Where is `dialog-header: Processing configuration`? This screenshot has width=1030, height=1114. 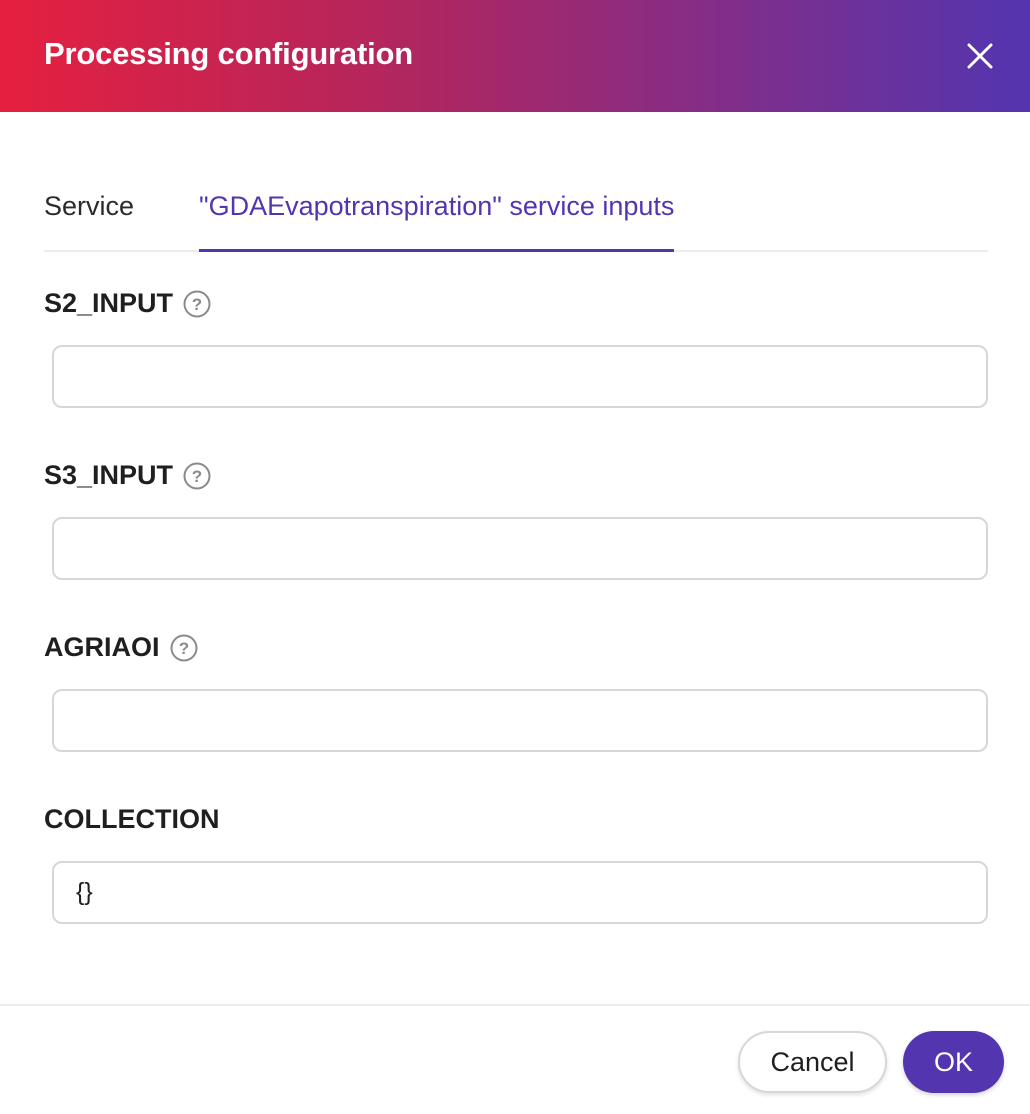 dialog-header: Processing configuration is located at coordinates (515, 56).